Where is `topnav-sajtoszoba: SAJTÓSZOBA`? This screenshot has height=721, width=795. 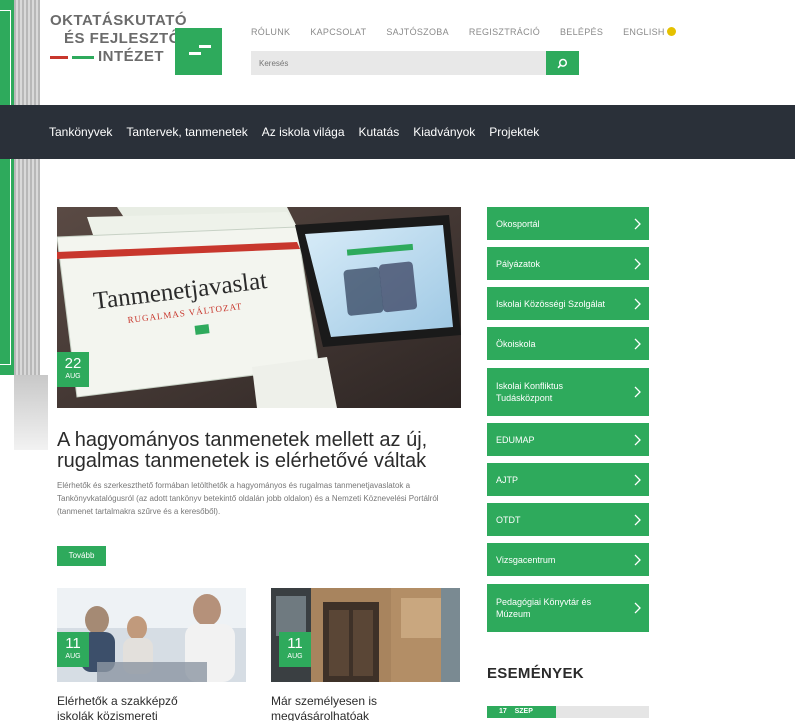
topnav-sajtoszoba: SAJTÓSZOBA is located at coordinates (417, 32).